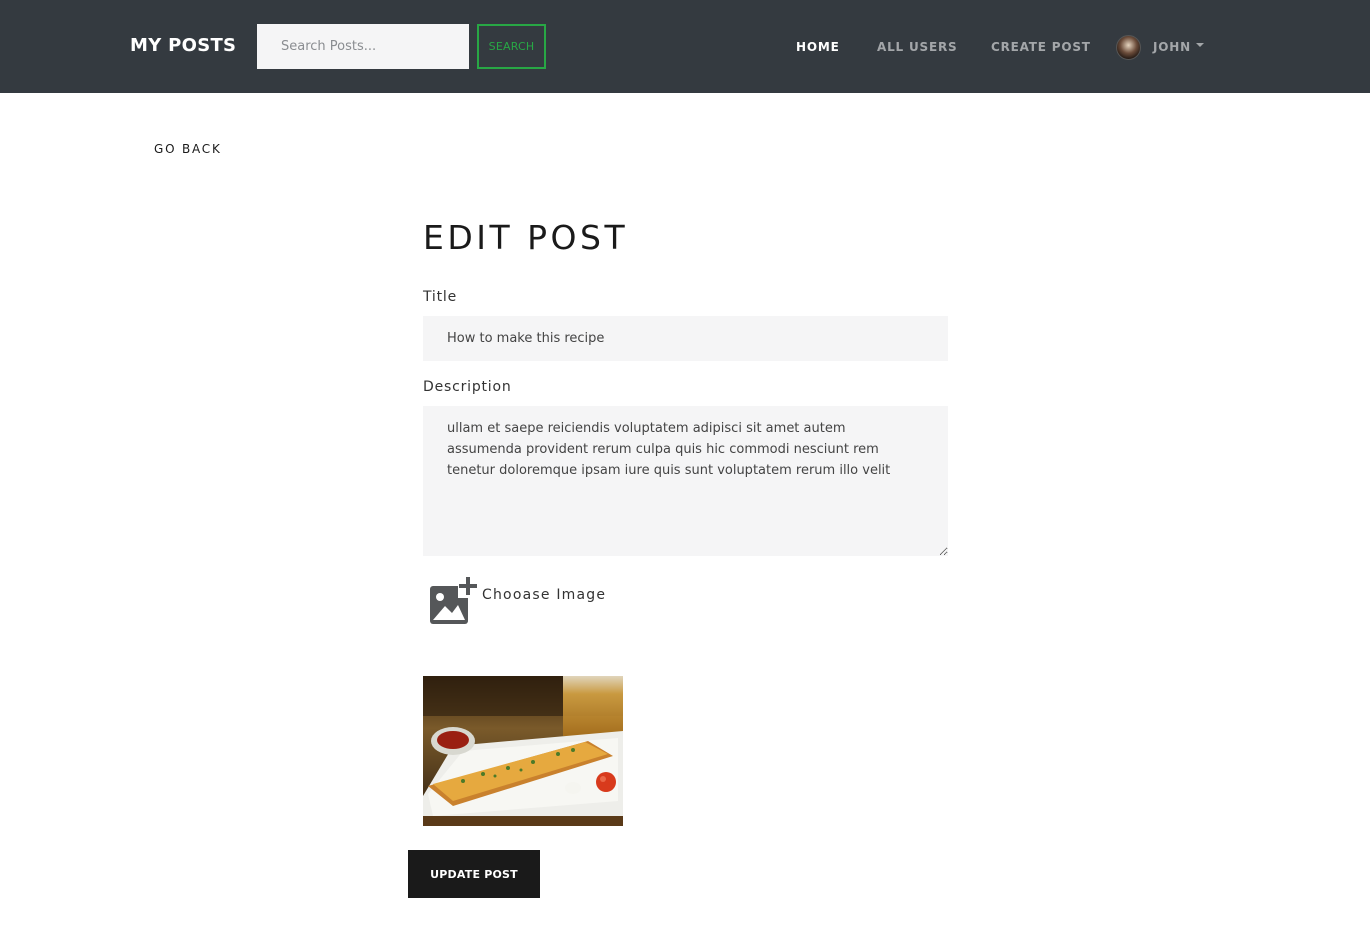  What do you see at coordinates (363, 46) in the screenshot?
I see `search-input` at bounding box center [363, 46].